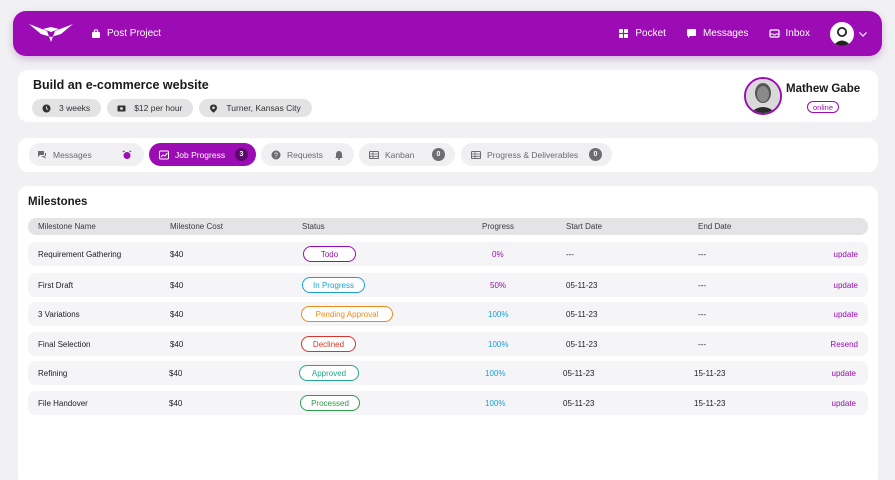  What do you see at coordinates (797, 33) in the screenshot?
I see `nav-inbox-label: Inbox` at bounding box center [797, 33].